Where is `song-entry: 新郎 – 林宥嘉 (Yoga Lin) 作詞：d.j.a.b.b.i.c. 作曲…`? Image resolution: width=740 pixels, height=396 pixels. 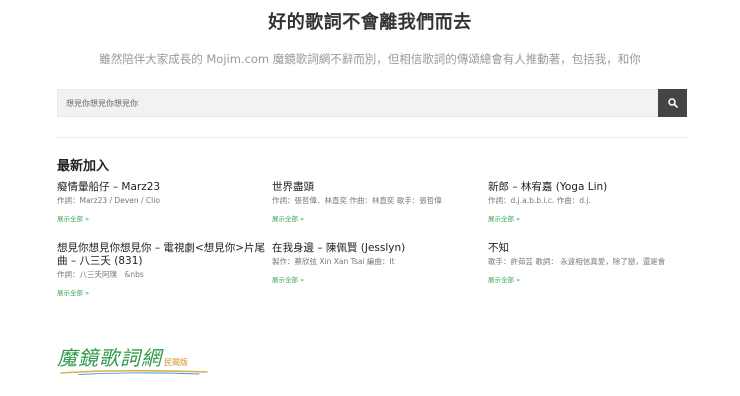
song-entry: 新郎 – 林宥嘉 (Yoga Lin) 作詞：d.j.a.b.b.i.c. 作曲… is located at coordinates (590, 202).